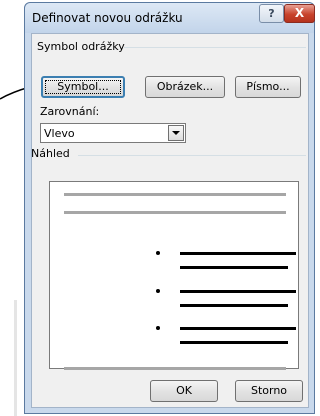 This screenshot has width=320, height=416. I want to click on help-icon: ?, so click(271, 13).